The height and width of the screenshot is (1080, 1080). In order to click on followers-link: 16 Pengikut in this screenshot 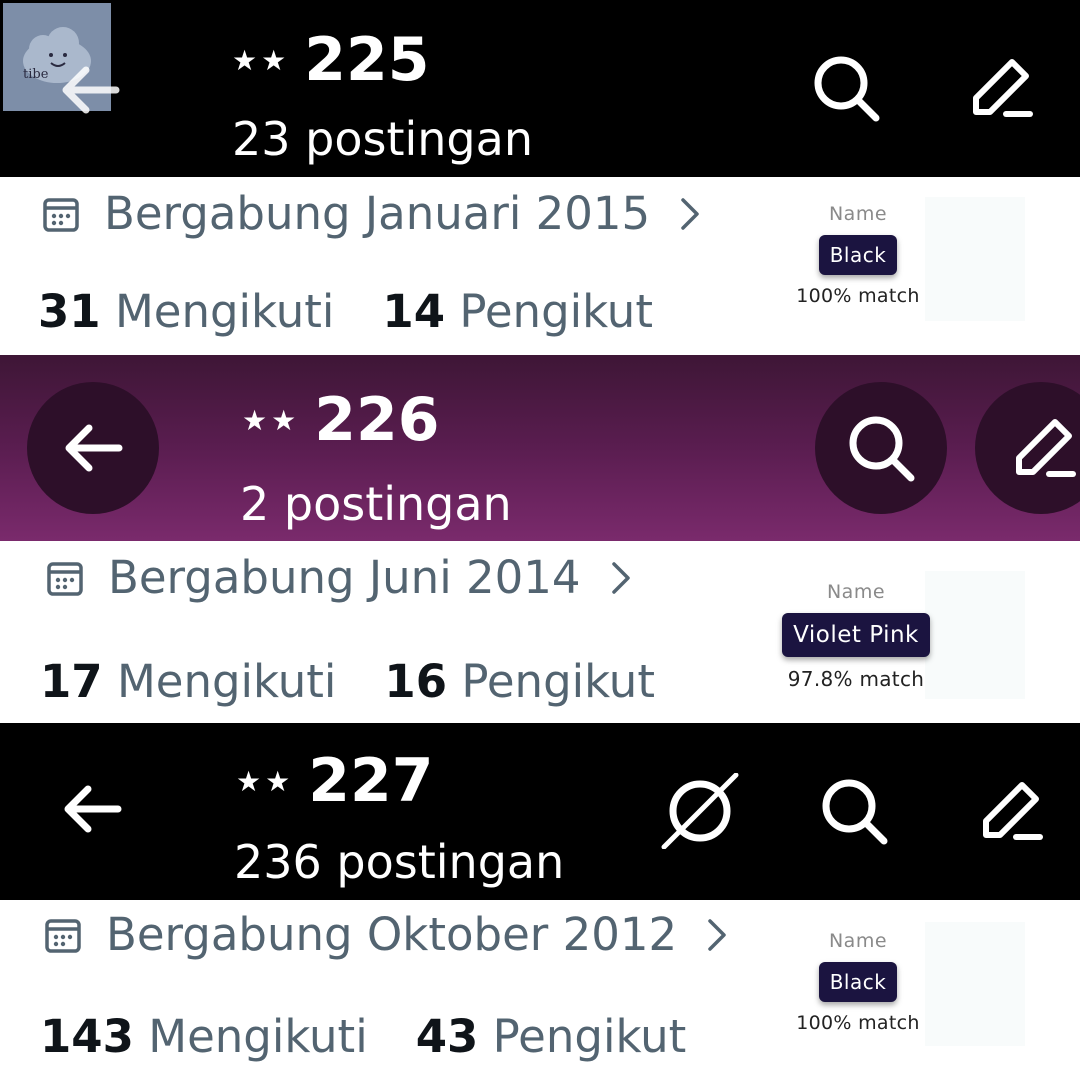, I will do `click(519, 681)`.